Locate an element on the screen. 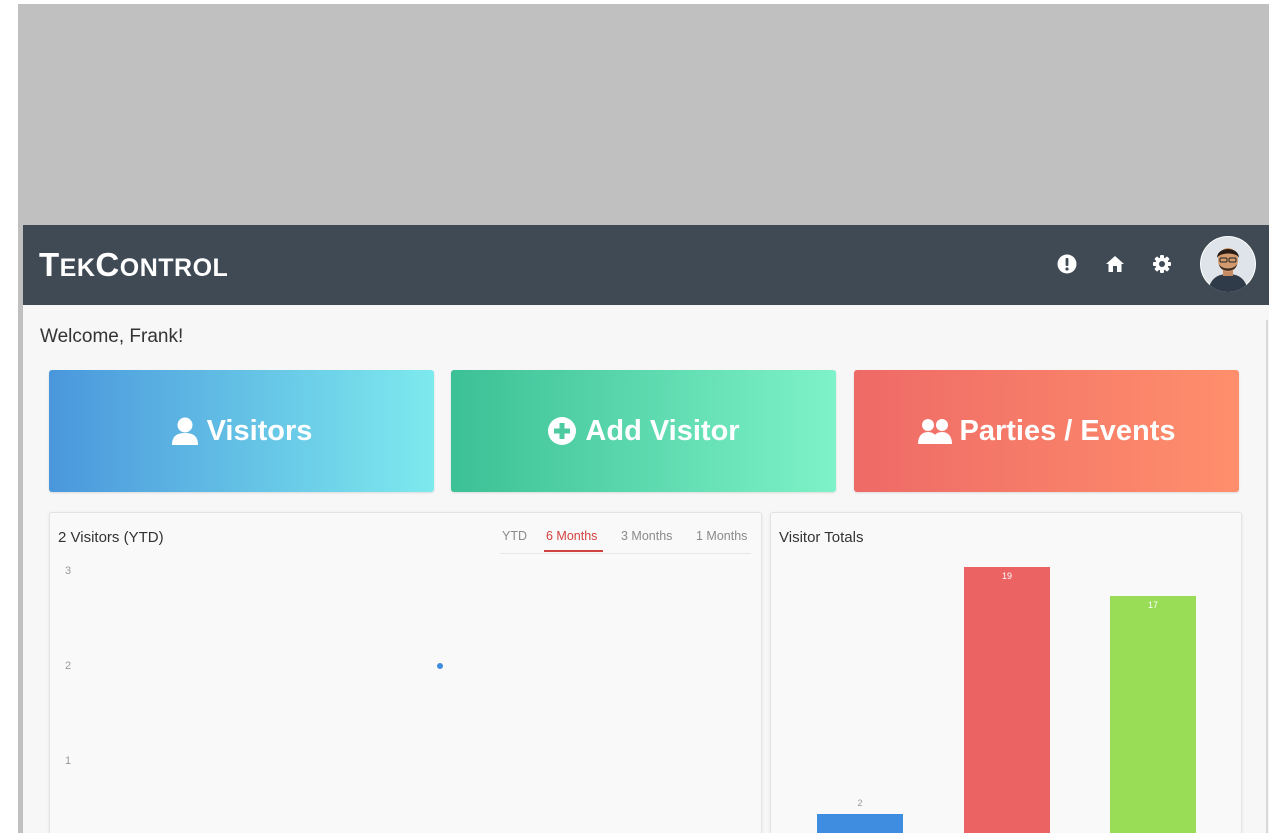 The width and height of the screenshot is (1269, 833). gear-icon is located at coordinates (1162, 264).